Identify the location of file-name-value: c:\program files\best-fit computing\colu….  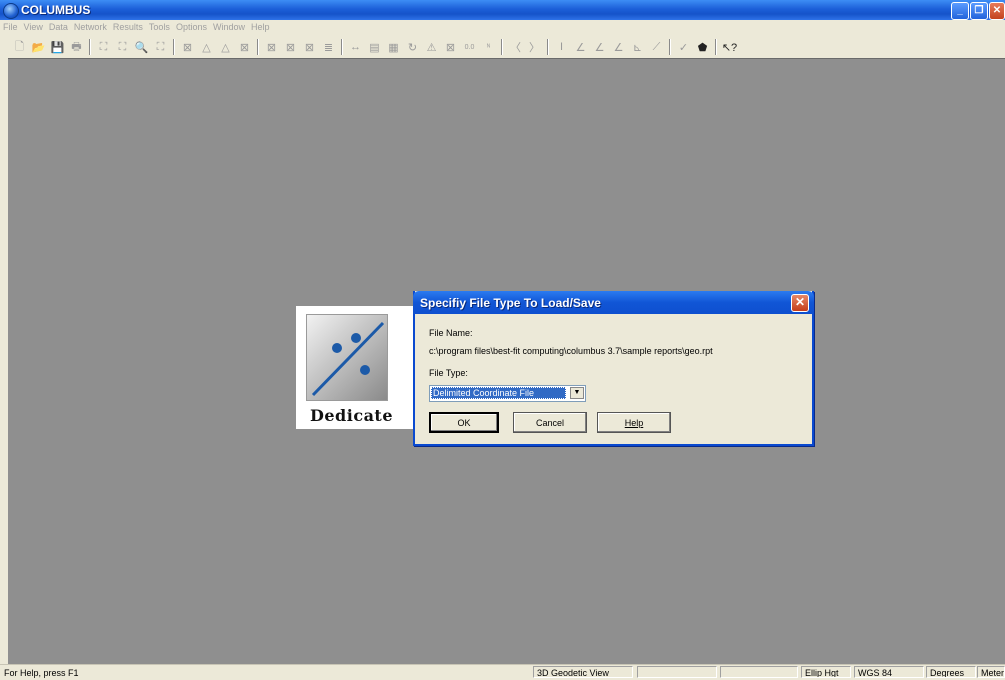
(571, 351).